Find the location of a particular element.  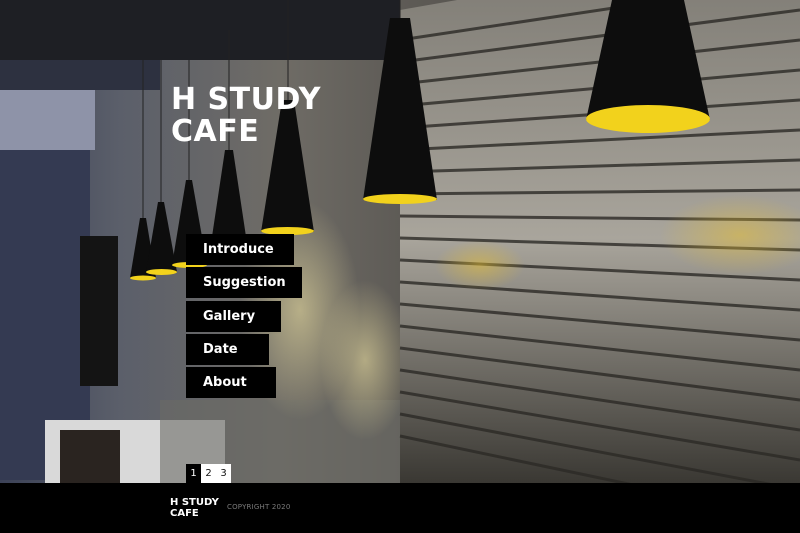

footer-logo: H STUDY CAFE is located at coordinates (194, 508).